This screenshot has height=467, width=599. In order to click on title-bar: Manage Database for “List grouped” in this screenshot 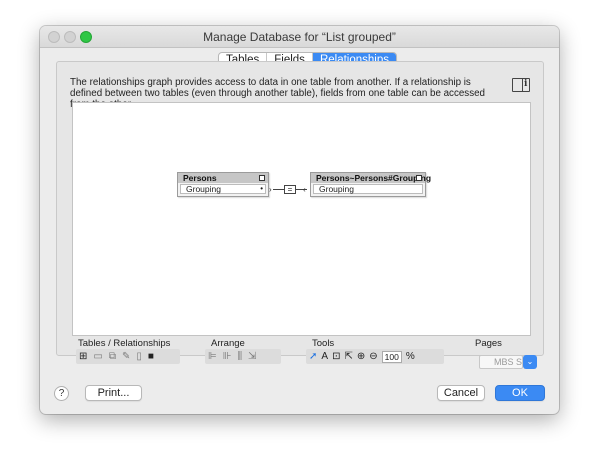, I will do `click(299, 37)`.